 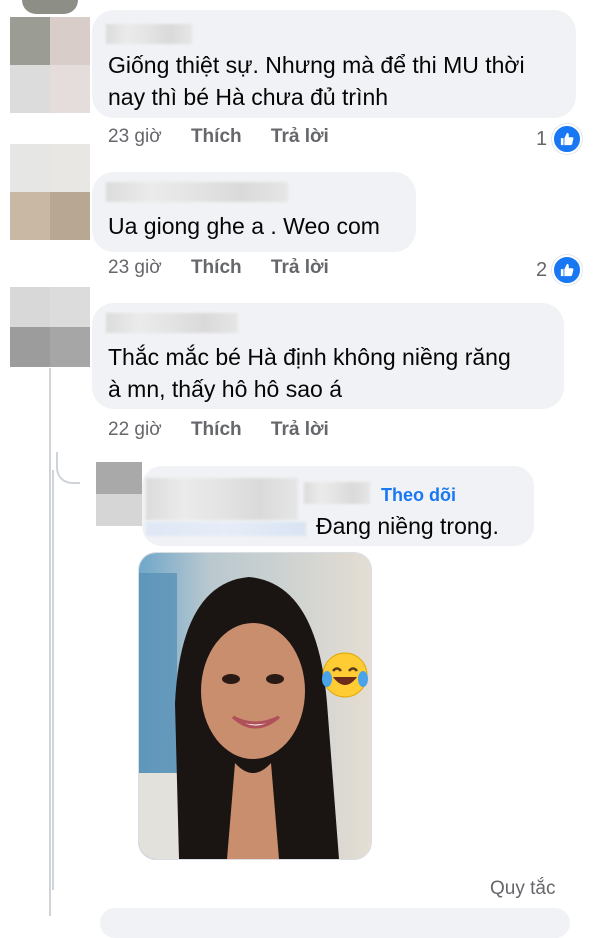 I want to click on comment-2-reply-button: Trả lời, so click(x=300, y=267).